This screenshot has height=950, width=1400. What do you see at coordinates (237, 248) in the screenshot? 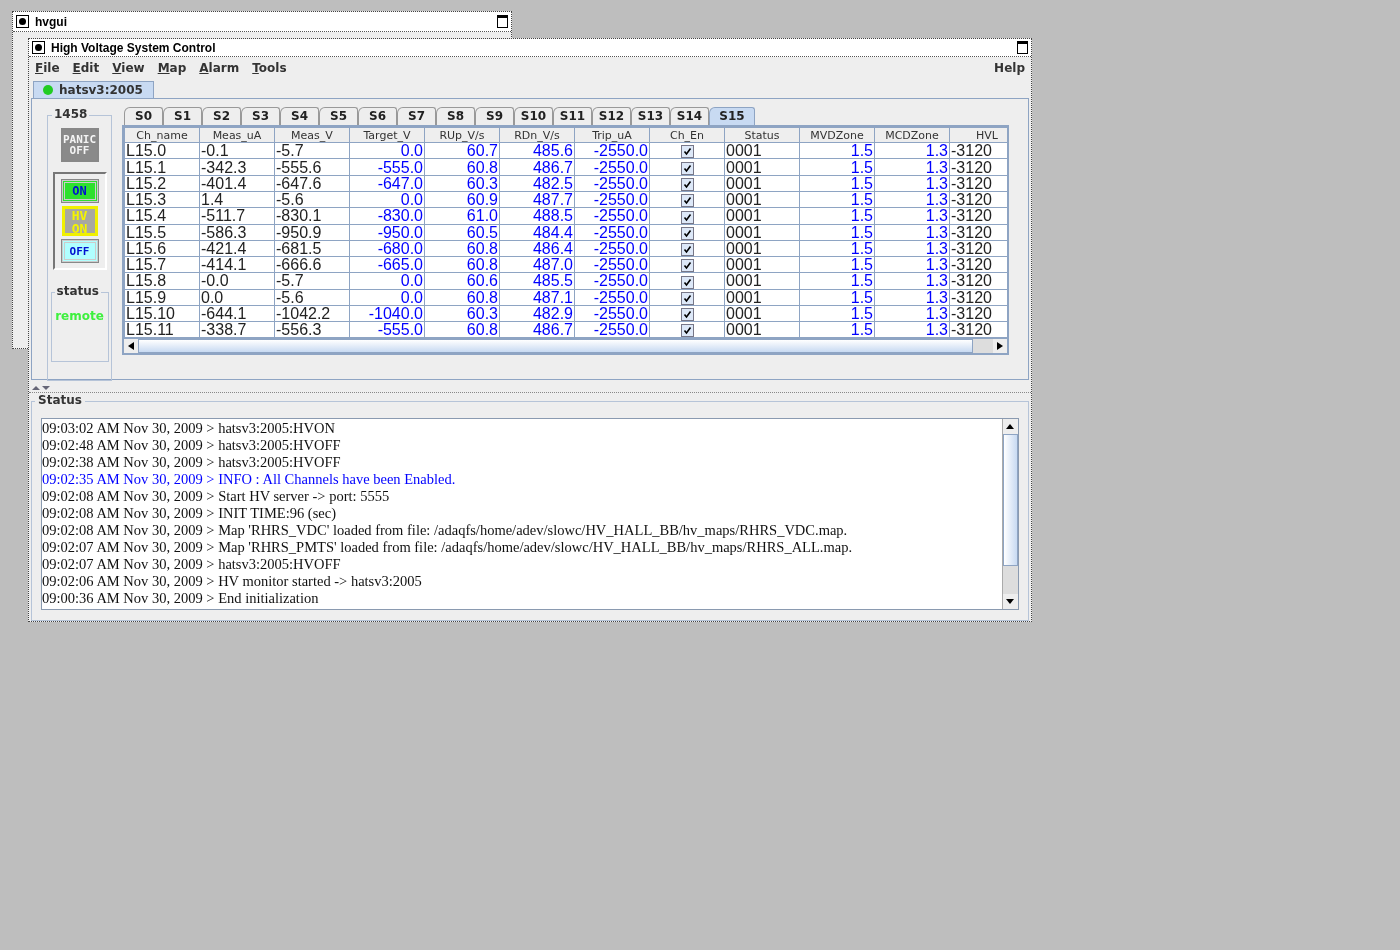
I see `table-cell: -421.4` at bounding box center [237, 248].